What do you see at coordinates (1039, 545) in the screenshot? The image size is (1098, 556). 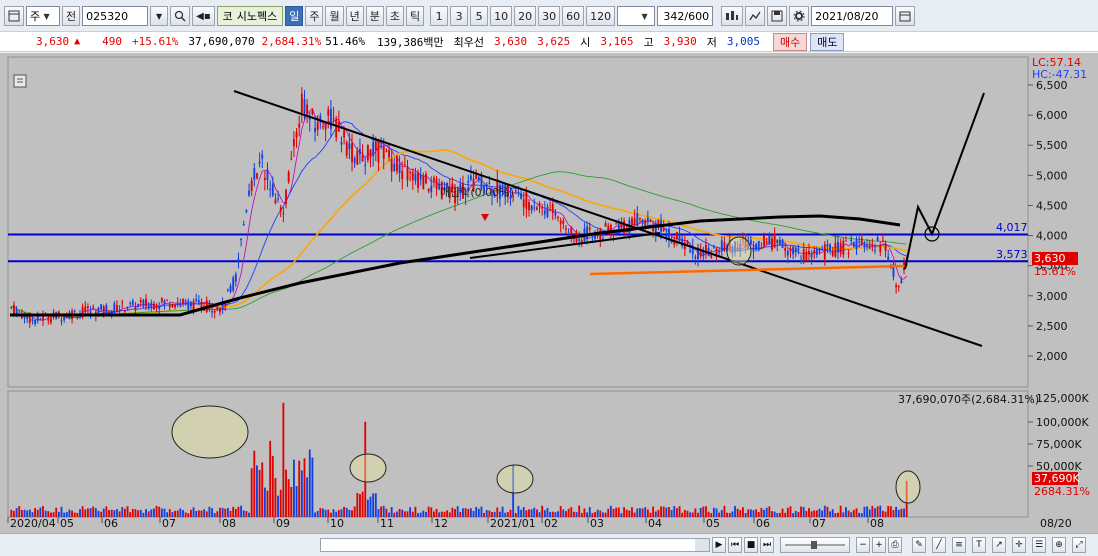 I see `list-icon: ☰` at bounding box center [1039, 545].